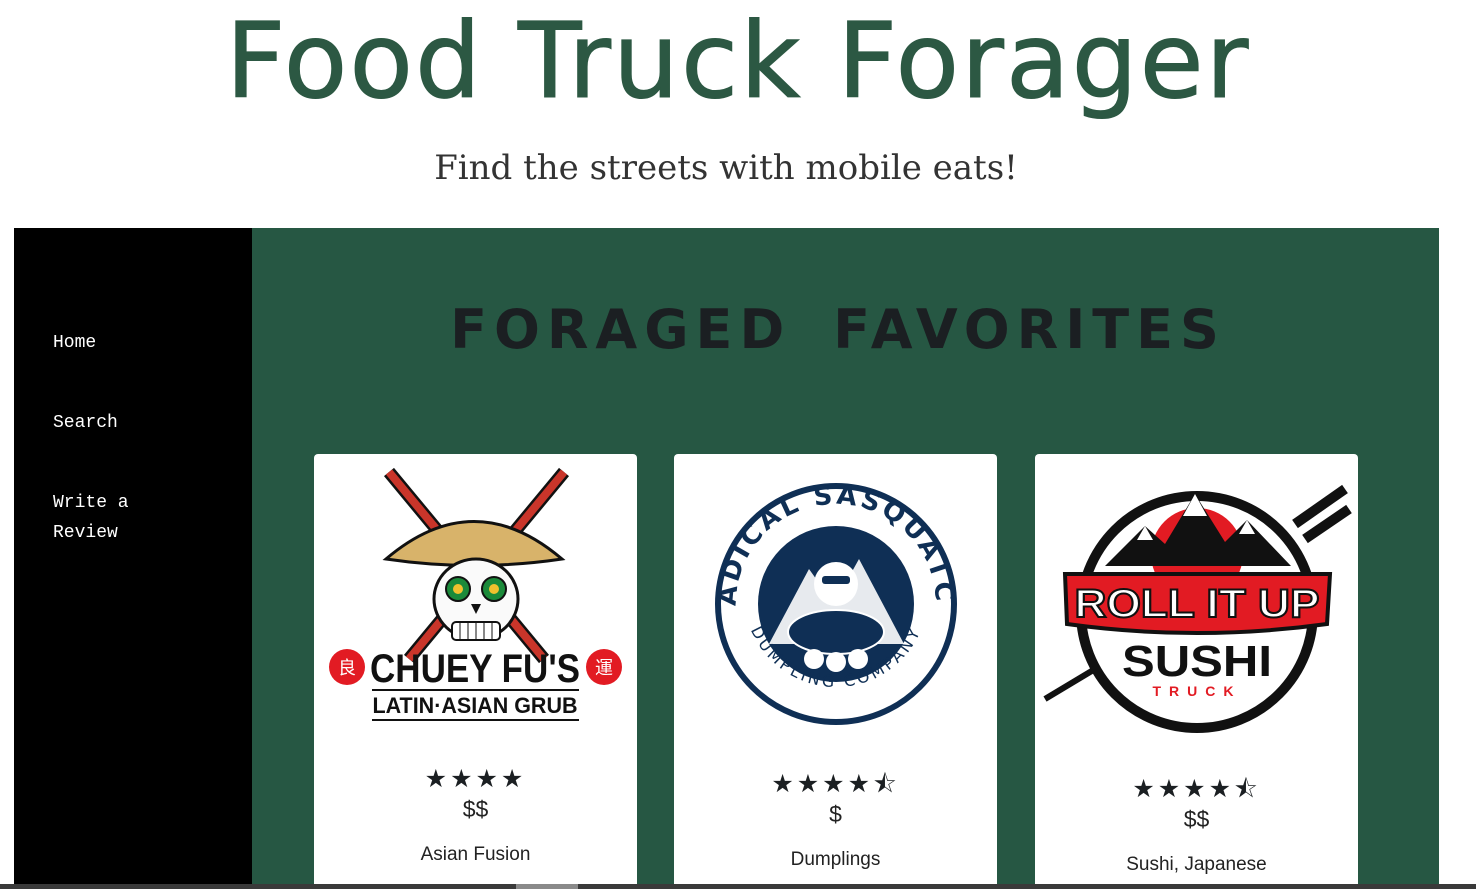 The height and width of the screenshot is (889, 1476). What do you see at coordinates (475, 594) in the screenshot?
I see `chuey-fus-logo: 良 運 CHUEY FU'S LATIN·ASIAN GRUB` at bounding box center [475, 594].